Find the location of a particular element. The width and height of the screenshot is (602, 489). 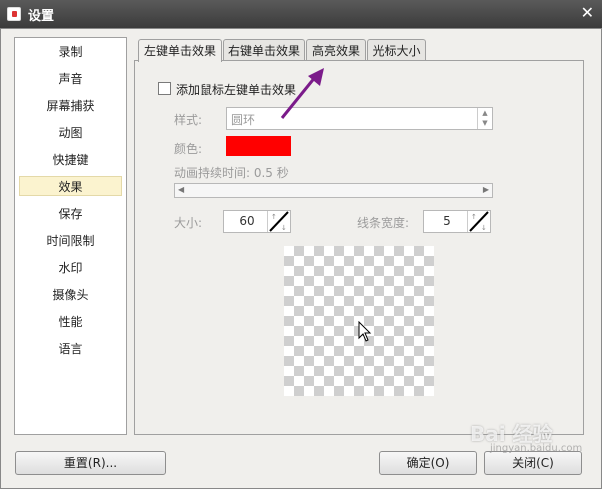

sidebar-item-sound: 声音 is located at coordinates (70, 79).